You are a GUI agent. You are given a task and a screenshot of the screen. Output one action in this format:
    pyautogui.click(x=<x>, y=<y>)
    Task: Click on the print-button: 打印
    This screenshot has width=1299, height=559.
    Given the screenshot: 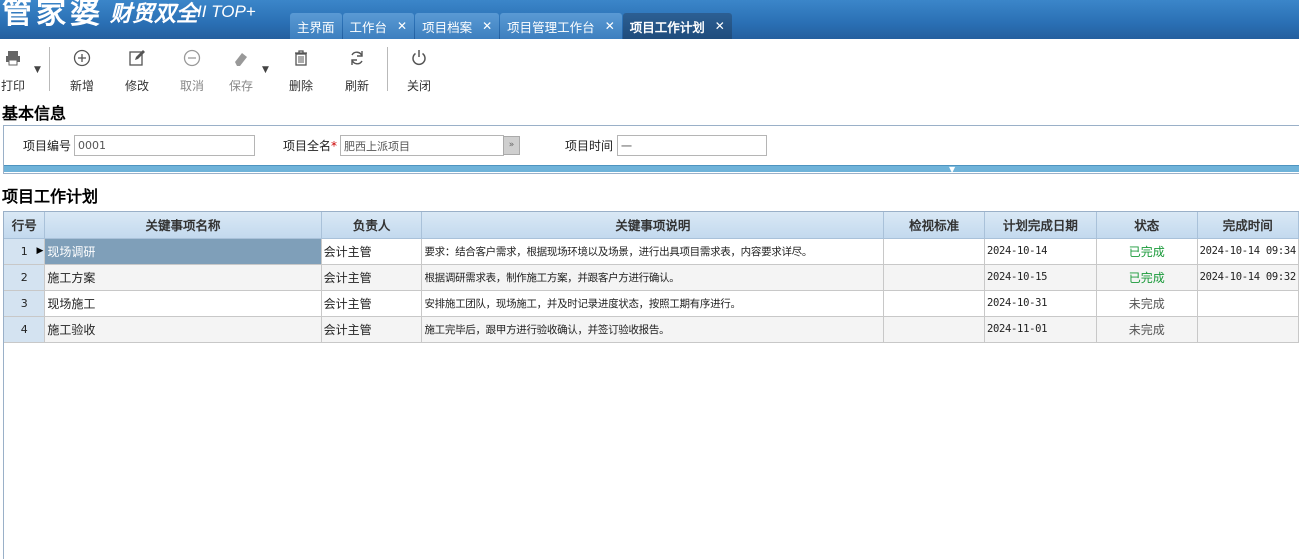 What is the action you would take?
    pyautogui.click(x=13, y=71)
    